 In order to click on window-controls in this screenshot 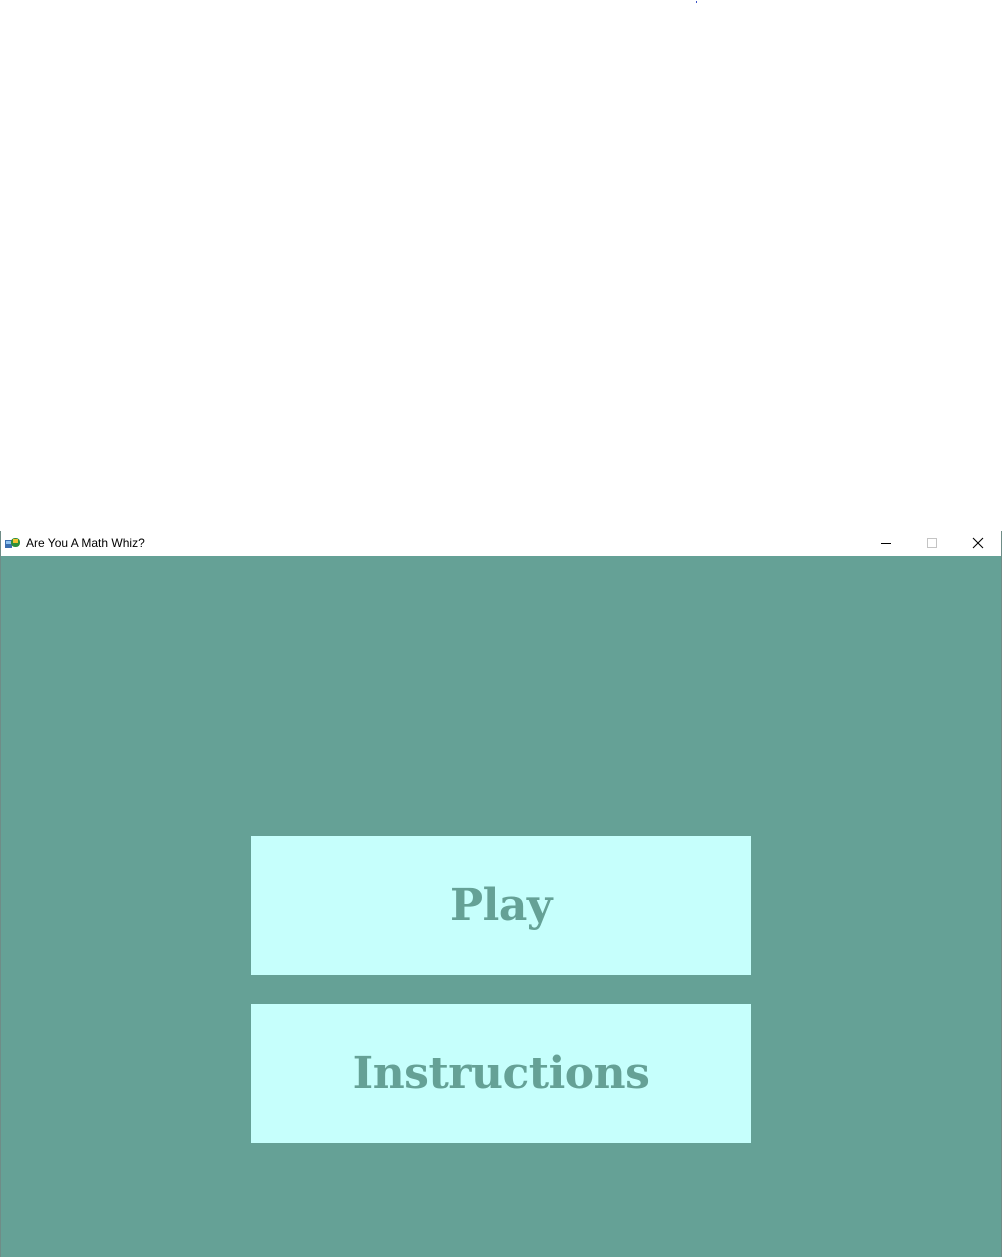, I will do `click(932, 543)`.